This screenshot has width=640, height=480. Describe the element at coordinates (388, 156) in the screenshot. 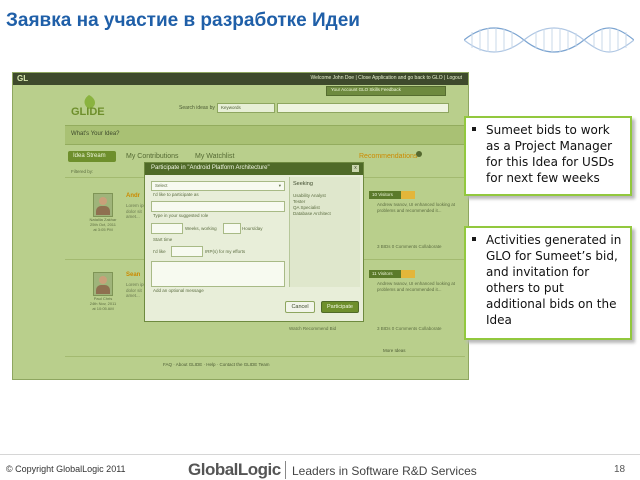

I see `recommendations-link: Recommendations` at that location.